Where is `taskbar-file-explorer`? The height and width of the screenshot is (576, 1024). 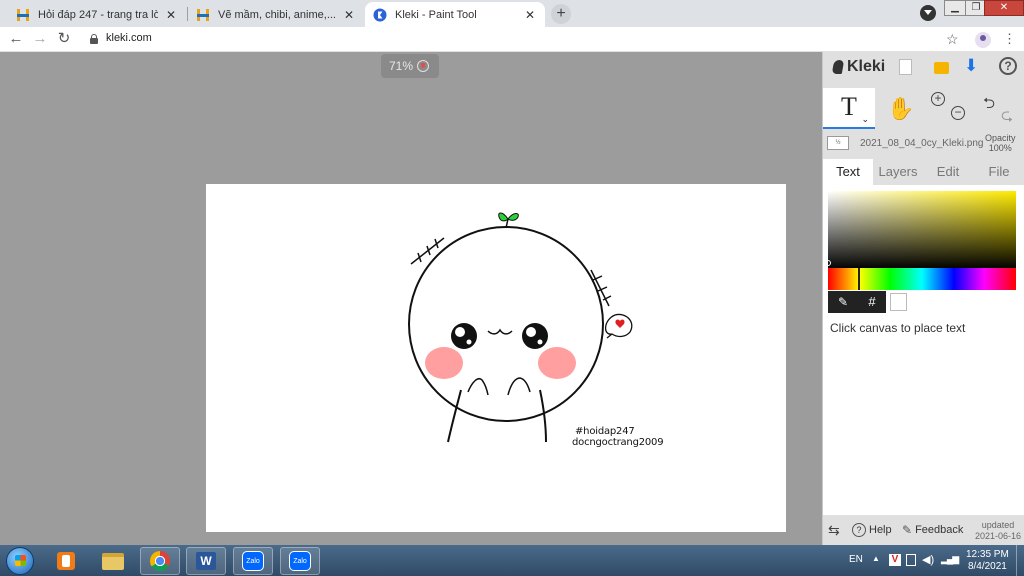 taskbar-file-explorer is located at coordinates (113, 561).